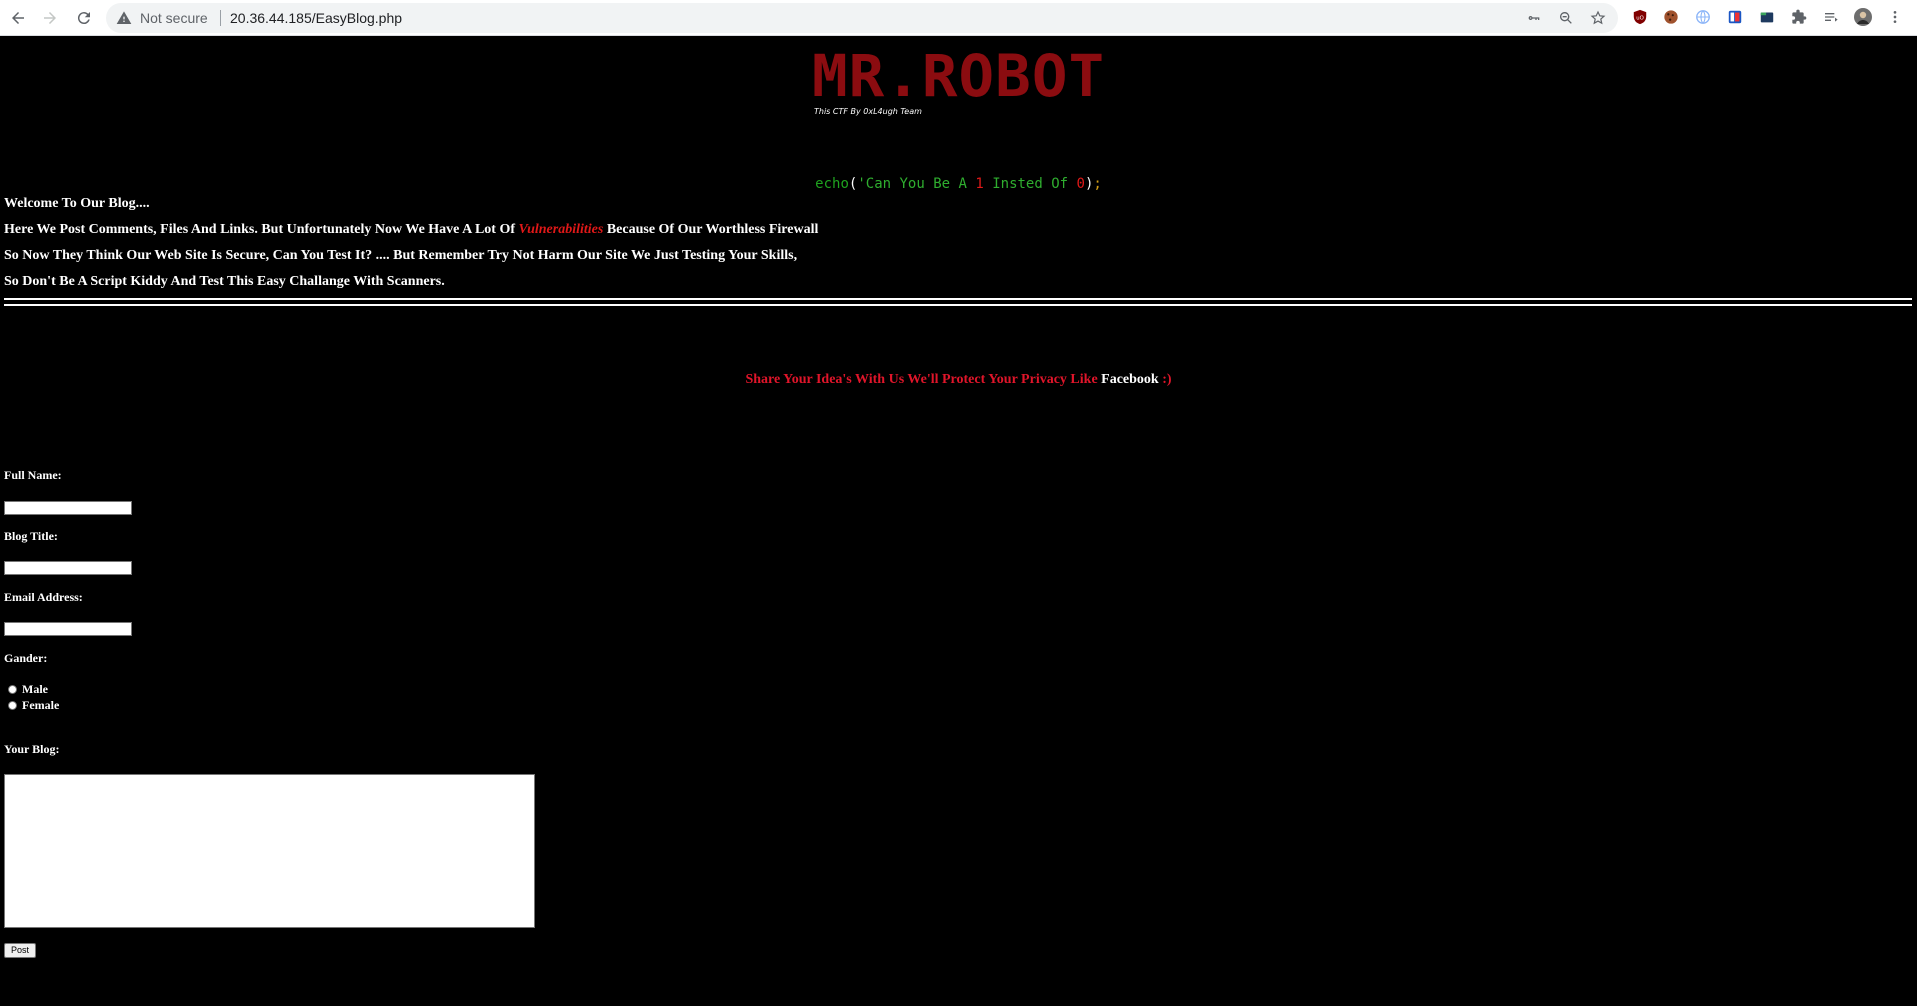 This screenshot has height=1006, width=1917. I want to click on echo-code-line: echo('Can You Be A 1 Insted Of 0);, so click(958, 184).